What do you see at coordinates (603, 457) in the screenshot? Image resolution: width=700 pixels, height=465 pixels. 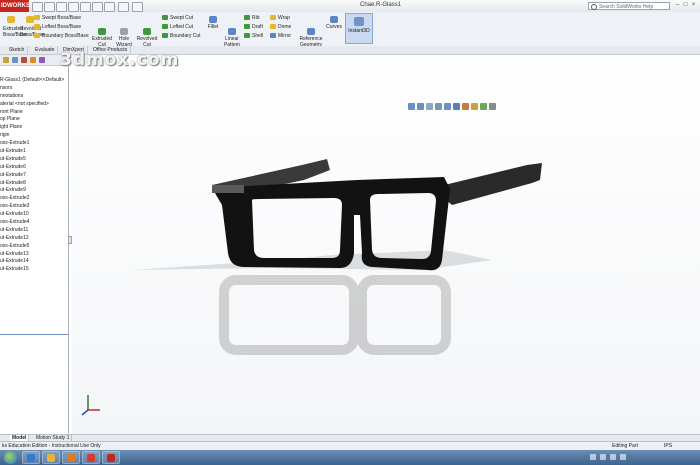 I see `tray-network-icon` at bounding box center [603, 457].